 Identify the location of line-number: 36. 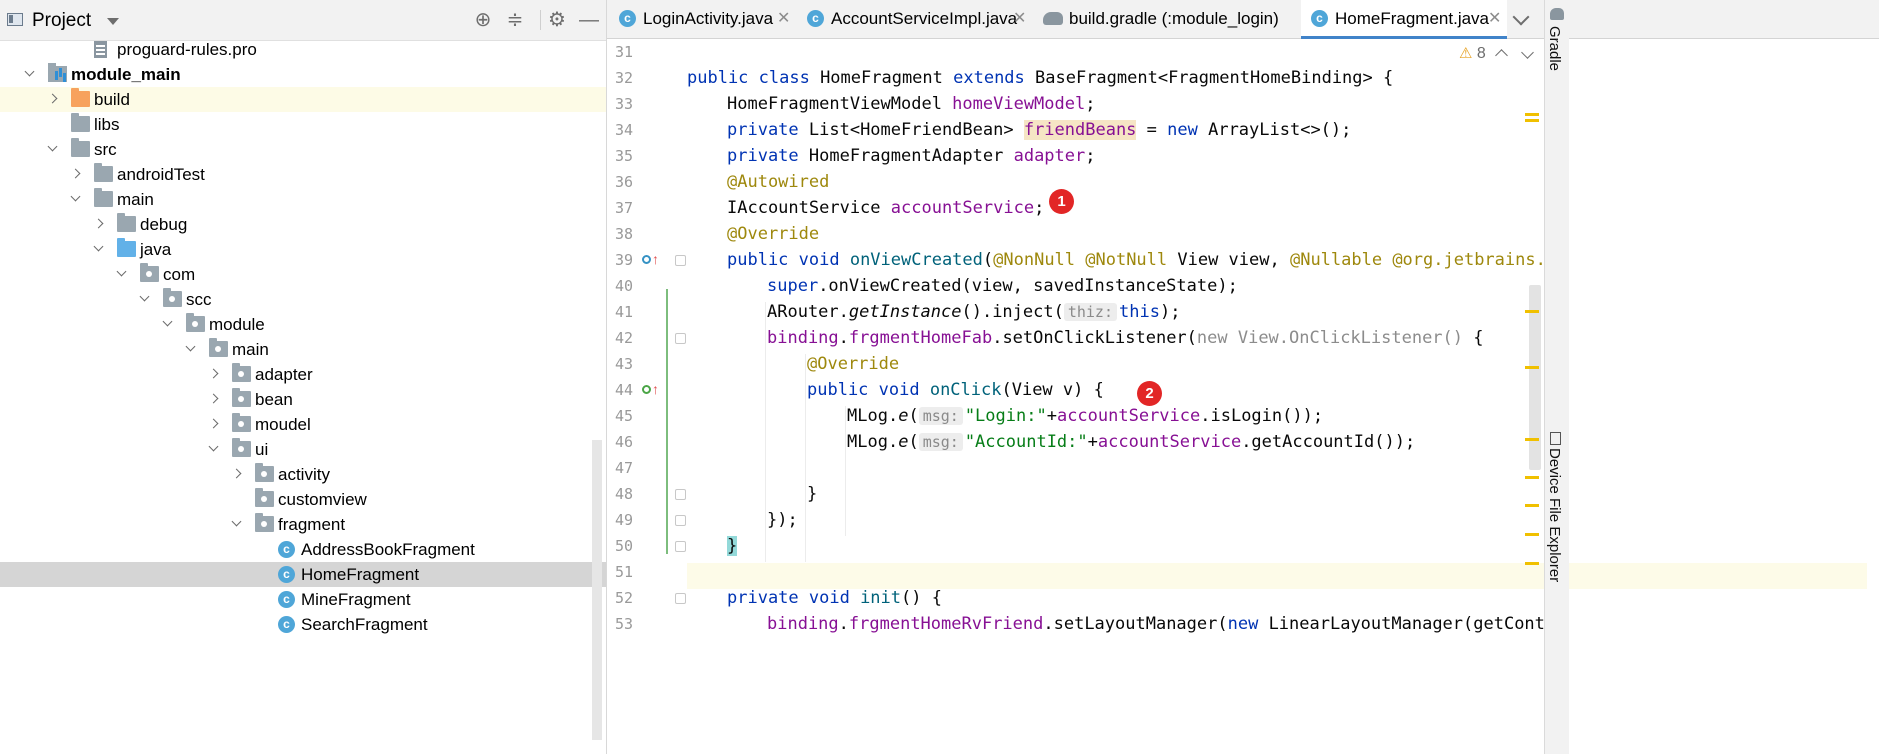
(620, 182).